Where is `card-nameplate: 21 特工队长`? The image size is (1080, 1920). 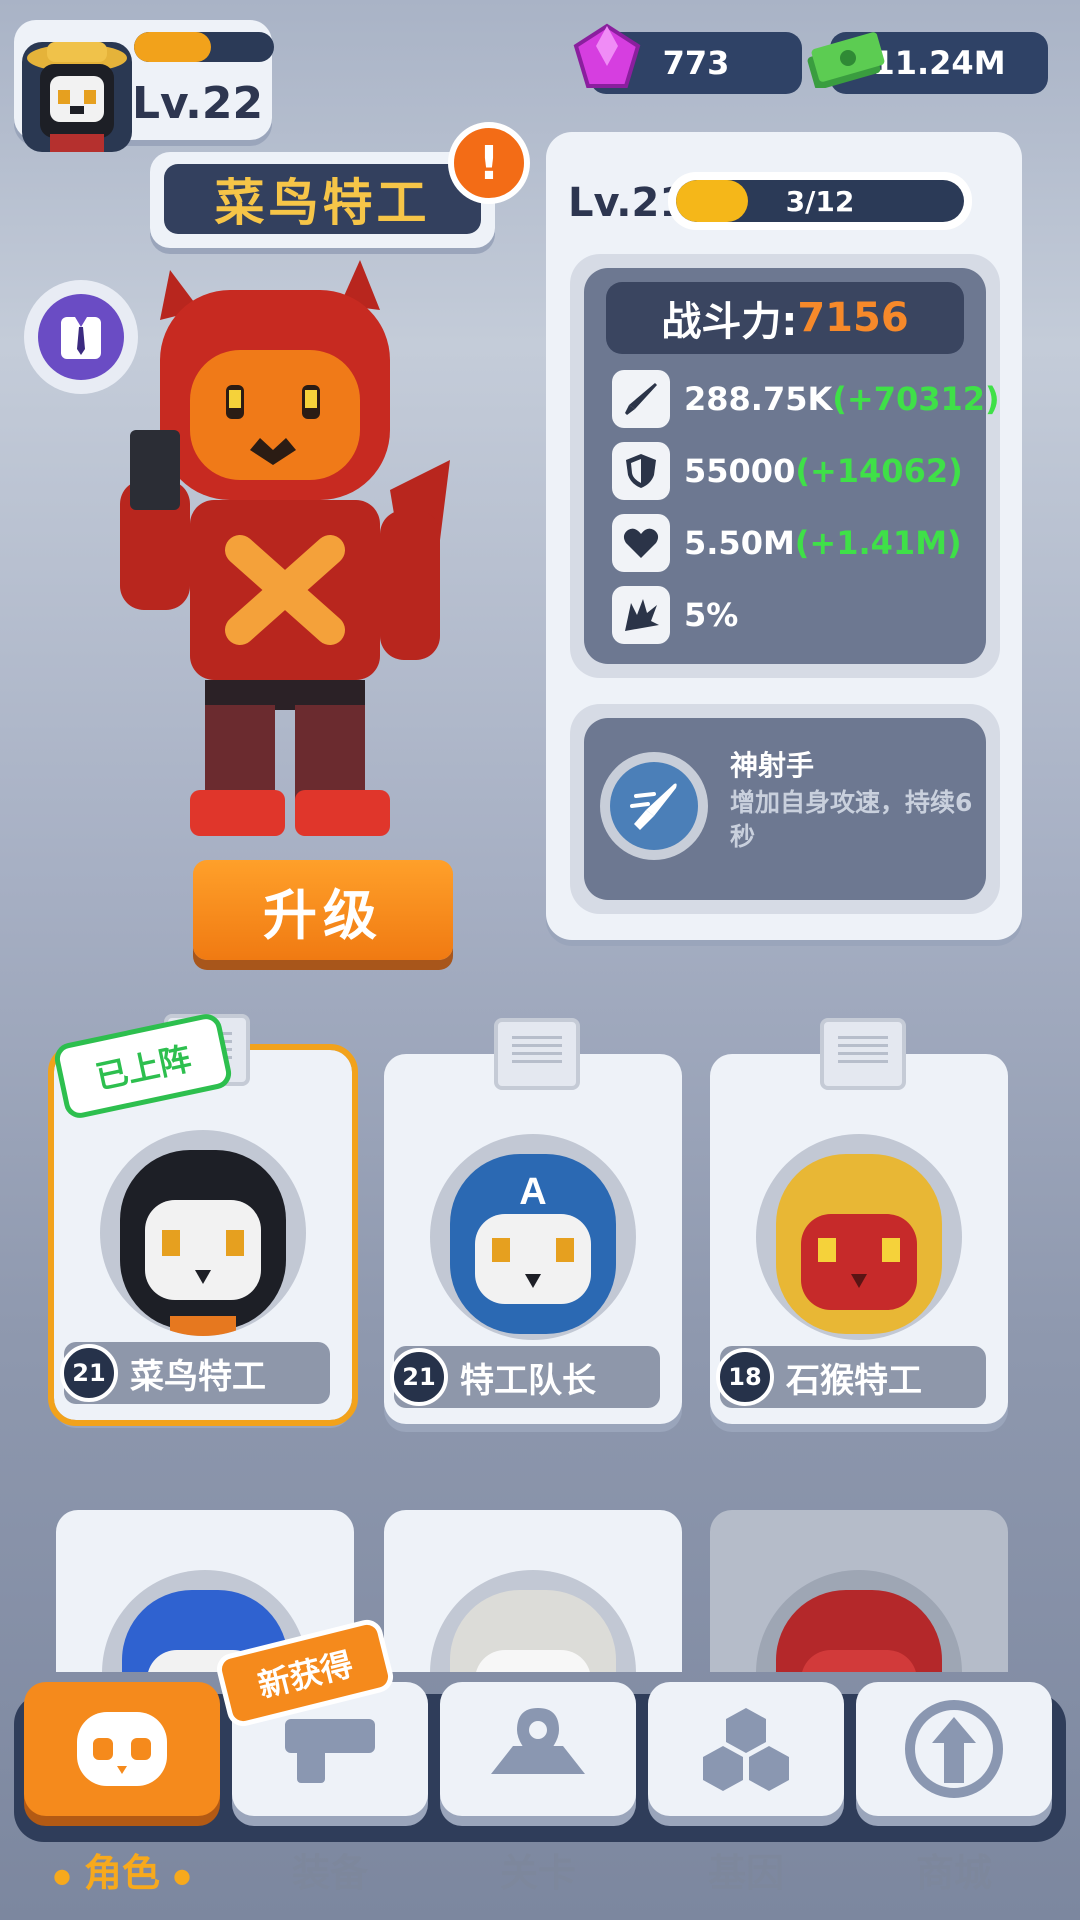 card-nameplate: 21 特工队长 is located at coordinates (525, 1377).